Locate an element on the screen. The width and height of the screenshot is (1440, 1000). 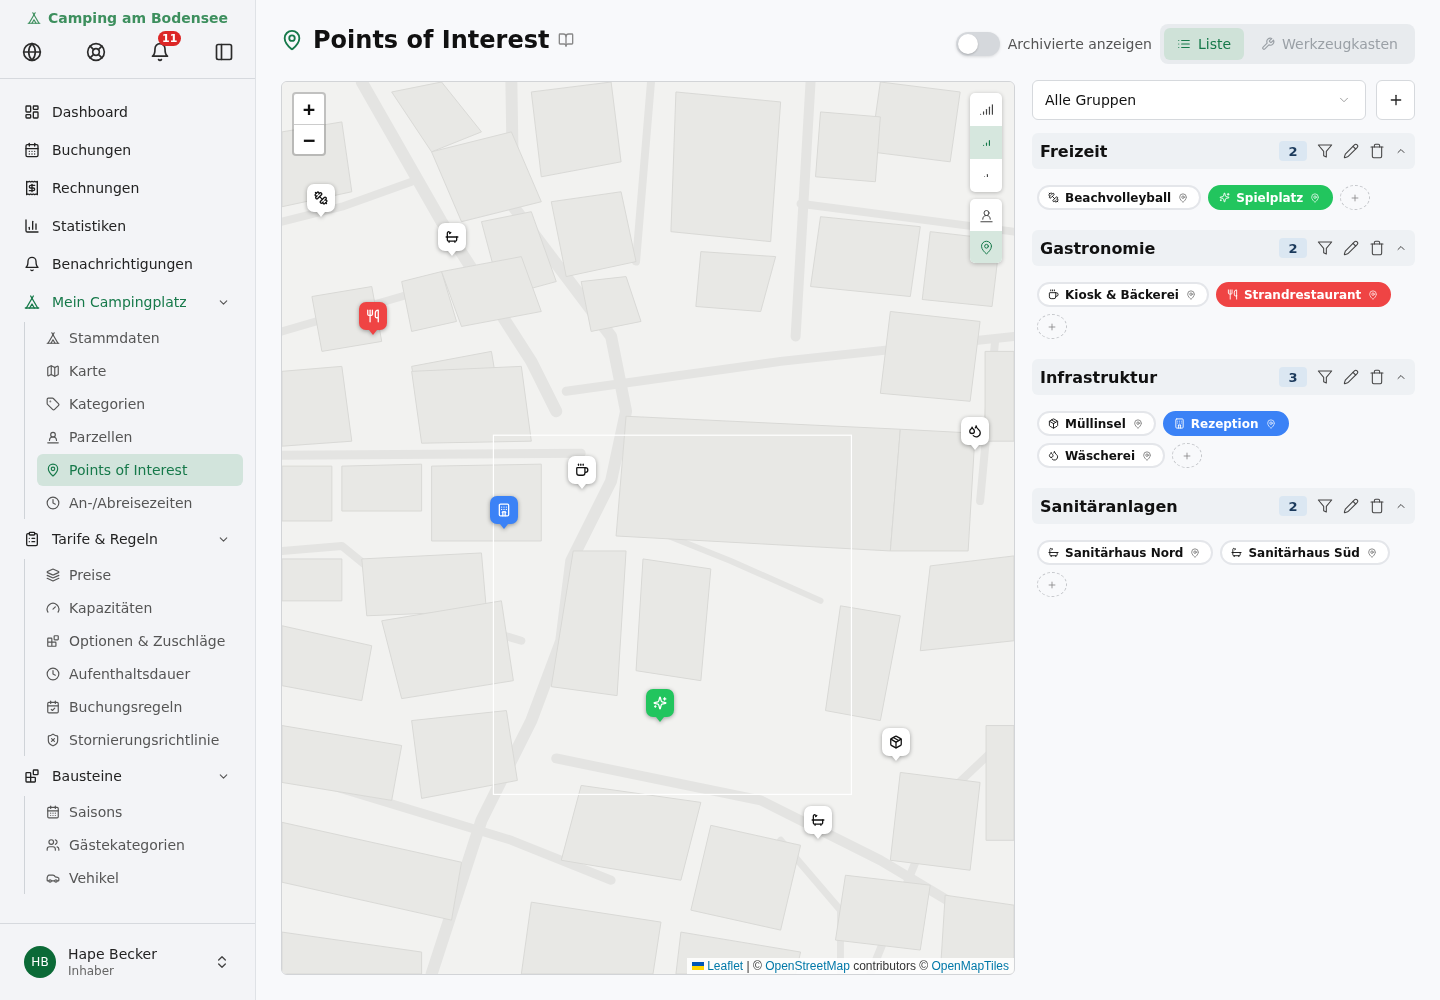
poi-chip: Sanitärhaus Nord is located at coordinates (1125, 552).